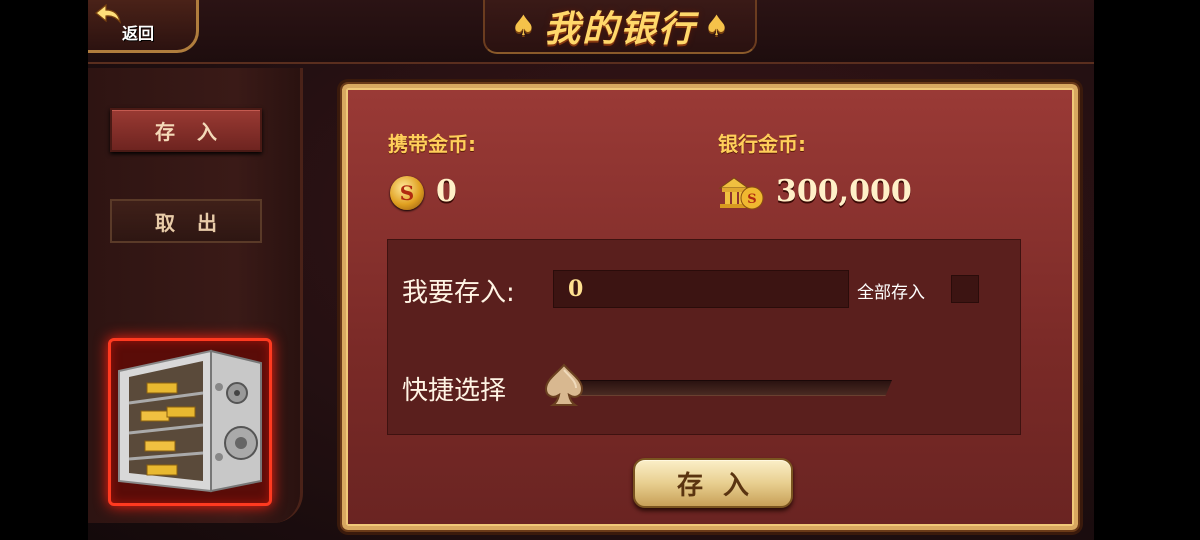  Describe the element at coordinates (186, 221) in the screenshot. I see `tab-withdraw: 取出` at that location.